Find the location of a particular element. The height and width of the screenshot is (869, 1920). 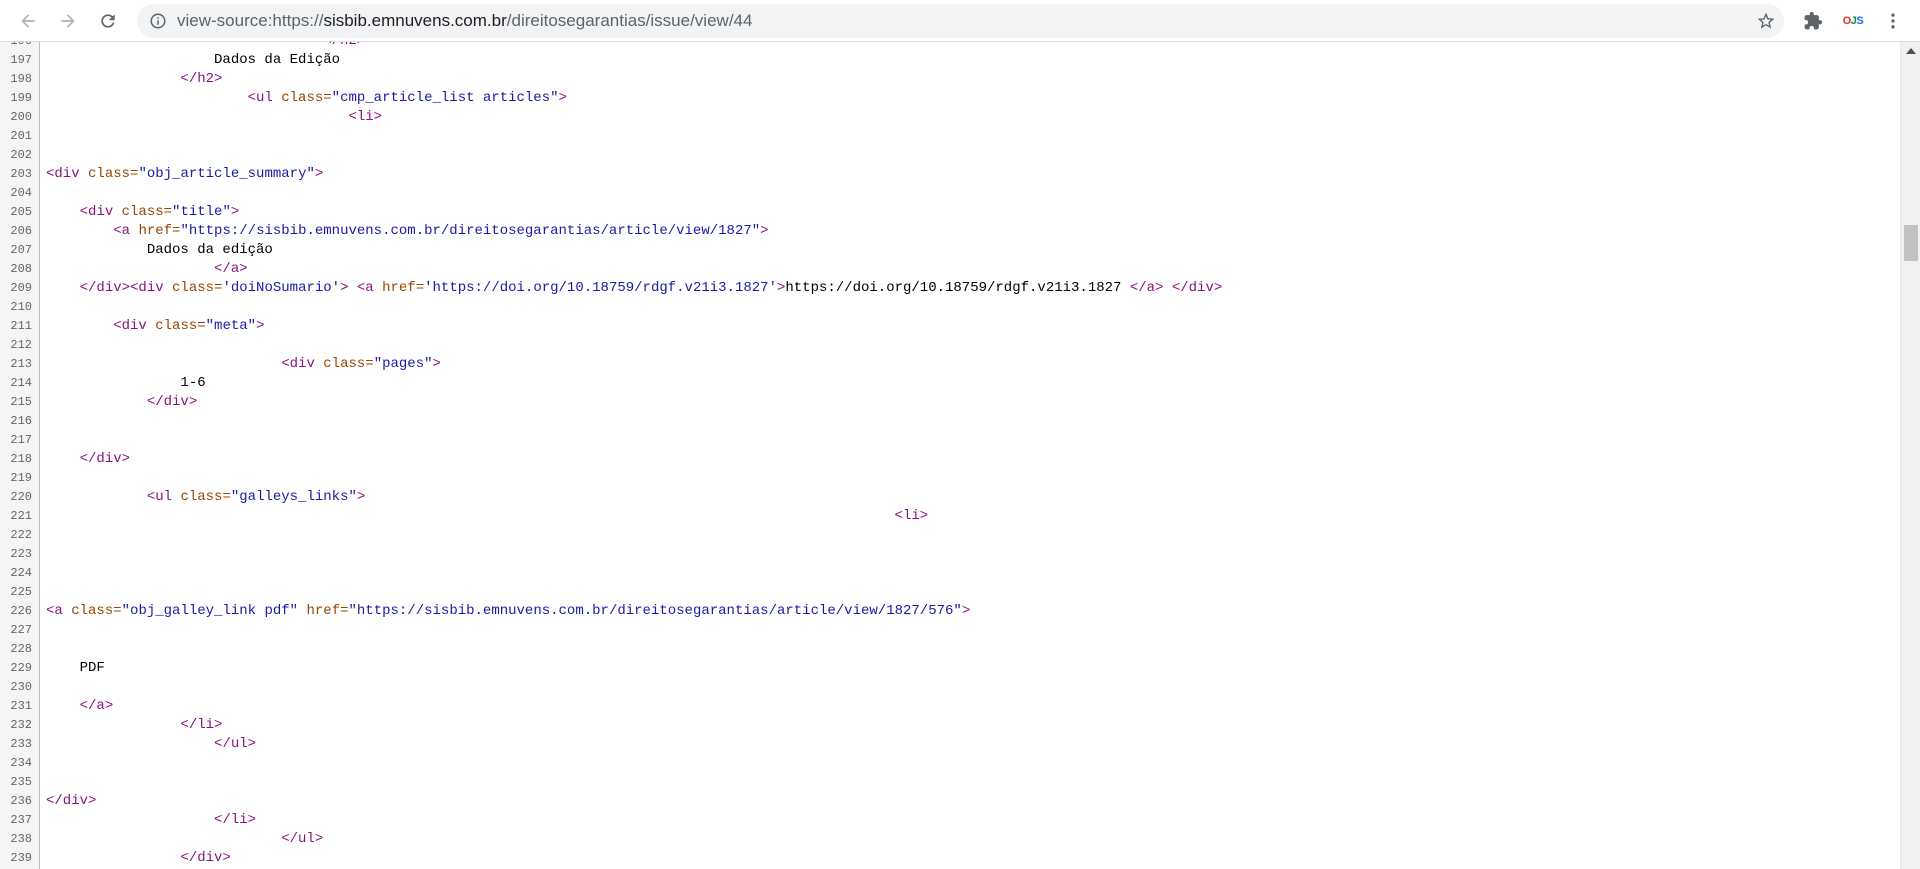

line-number: 199 is located at coordinates (21, 98).